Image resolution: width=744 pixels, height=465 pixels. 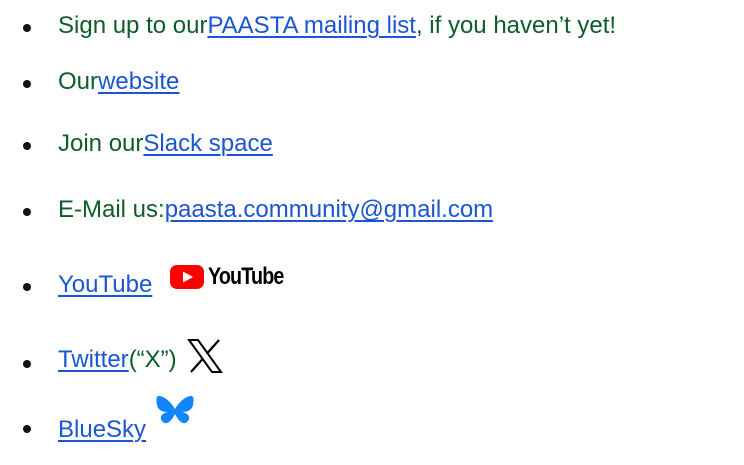 I want to click on bluesky-link: BlueSky, so click(x=102, y=430).